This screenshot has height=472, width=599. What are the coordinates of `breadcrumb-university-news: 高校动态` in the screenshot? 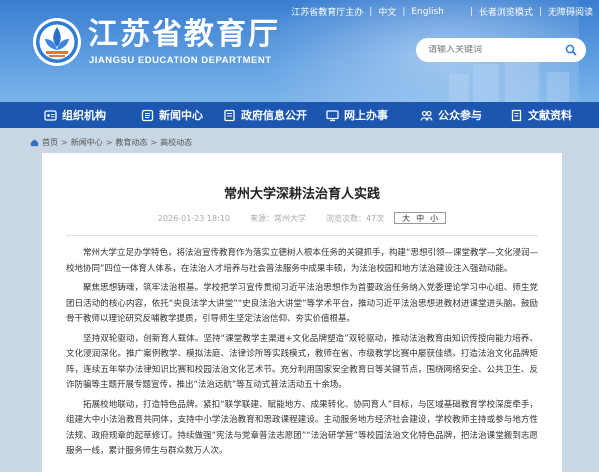 It's located at (176, 142).